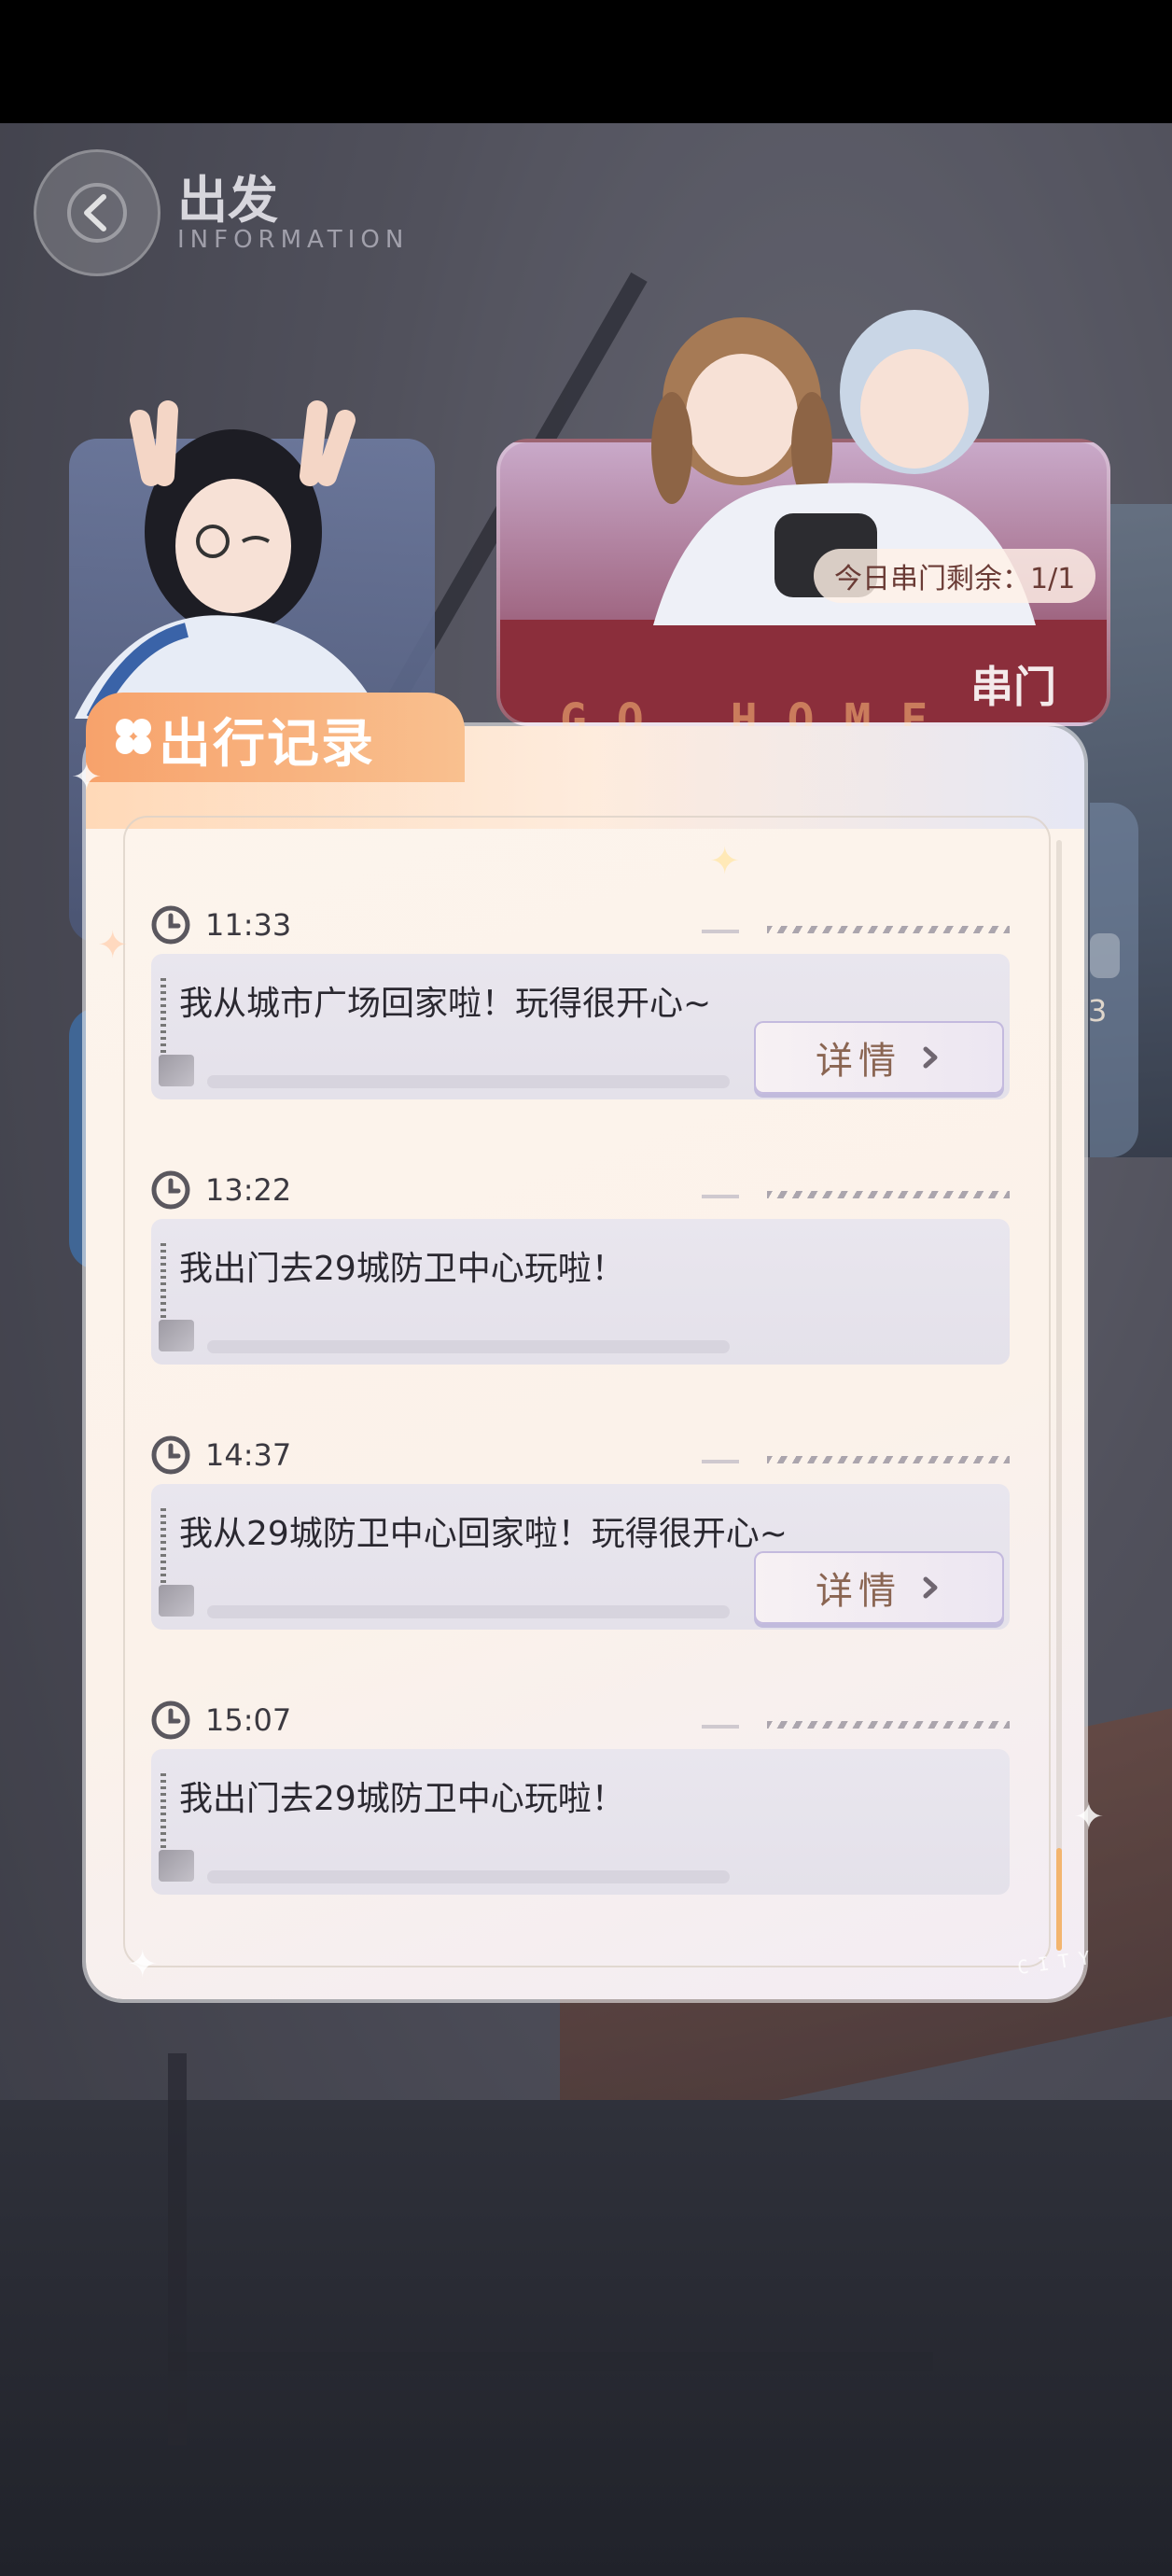 The image size is (1172, 2576). I want to click on record-time: 15:07, so click(248, 1720).